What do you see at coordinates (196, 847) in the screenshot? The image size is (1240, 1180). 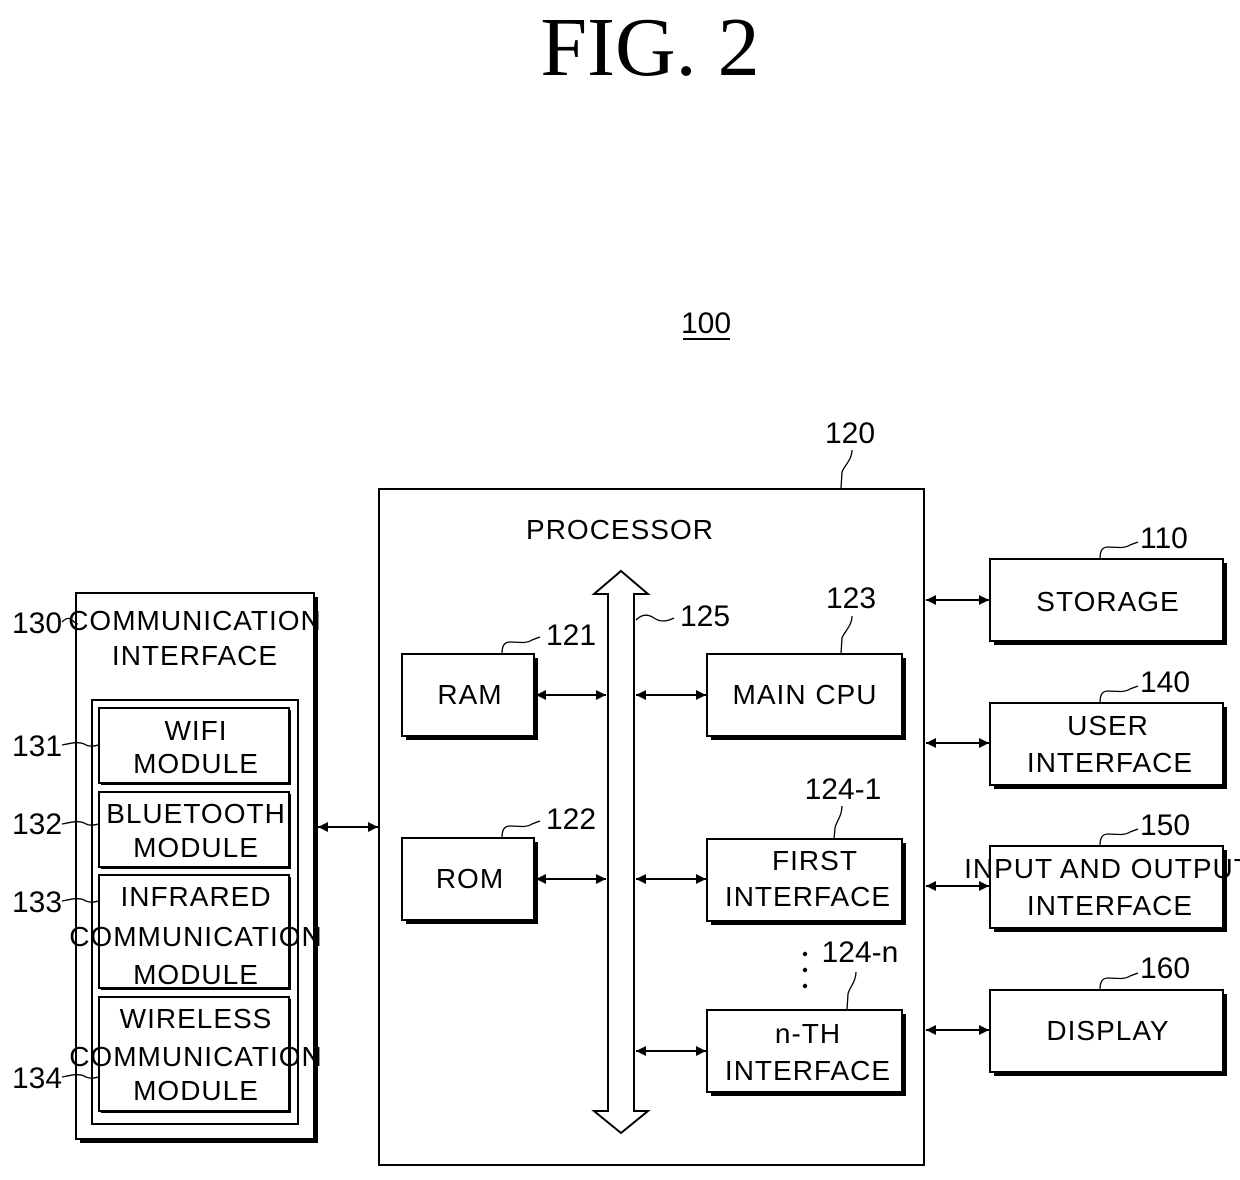 I see `bluetooth-module-line-2: MODULE` at bounding box center [196, 847].